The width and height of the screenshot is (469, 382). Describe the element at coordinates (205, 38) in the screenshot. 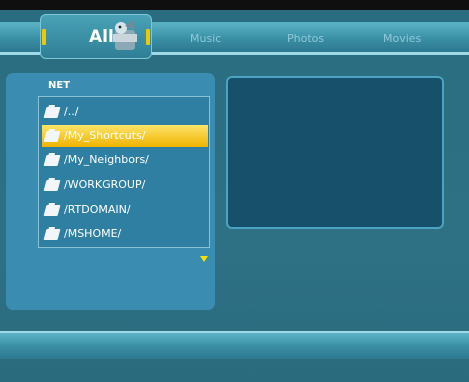

I see `tab-music: Music` at that location.